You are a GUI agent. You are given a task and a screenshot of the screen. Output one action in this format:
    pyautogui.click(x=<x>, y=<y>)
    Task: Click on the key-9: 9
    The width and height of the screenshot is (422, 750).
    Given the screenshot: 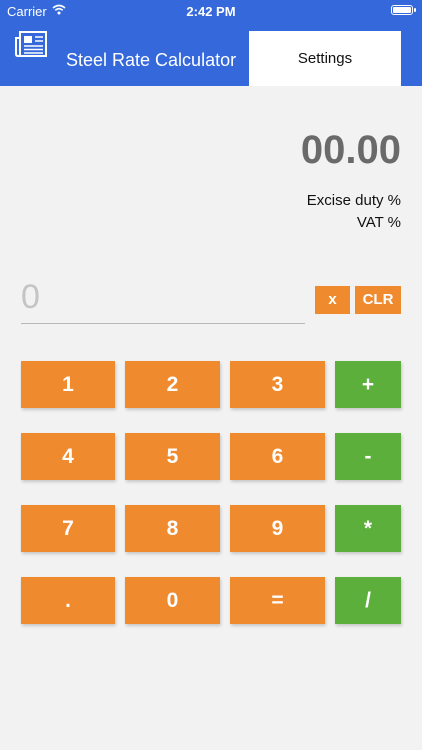 What is the action you would take?
    pyautogui.click(x=277, y=528)
    